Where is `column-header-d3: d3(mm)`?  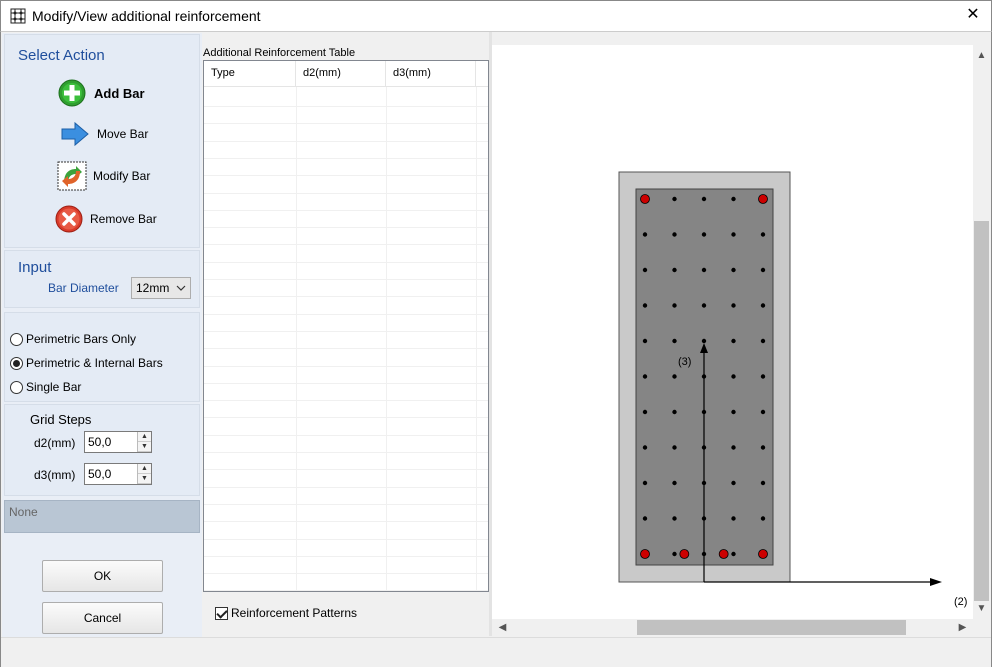 column-header-d3: d3(mm) is located at coordinates (431, 74).